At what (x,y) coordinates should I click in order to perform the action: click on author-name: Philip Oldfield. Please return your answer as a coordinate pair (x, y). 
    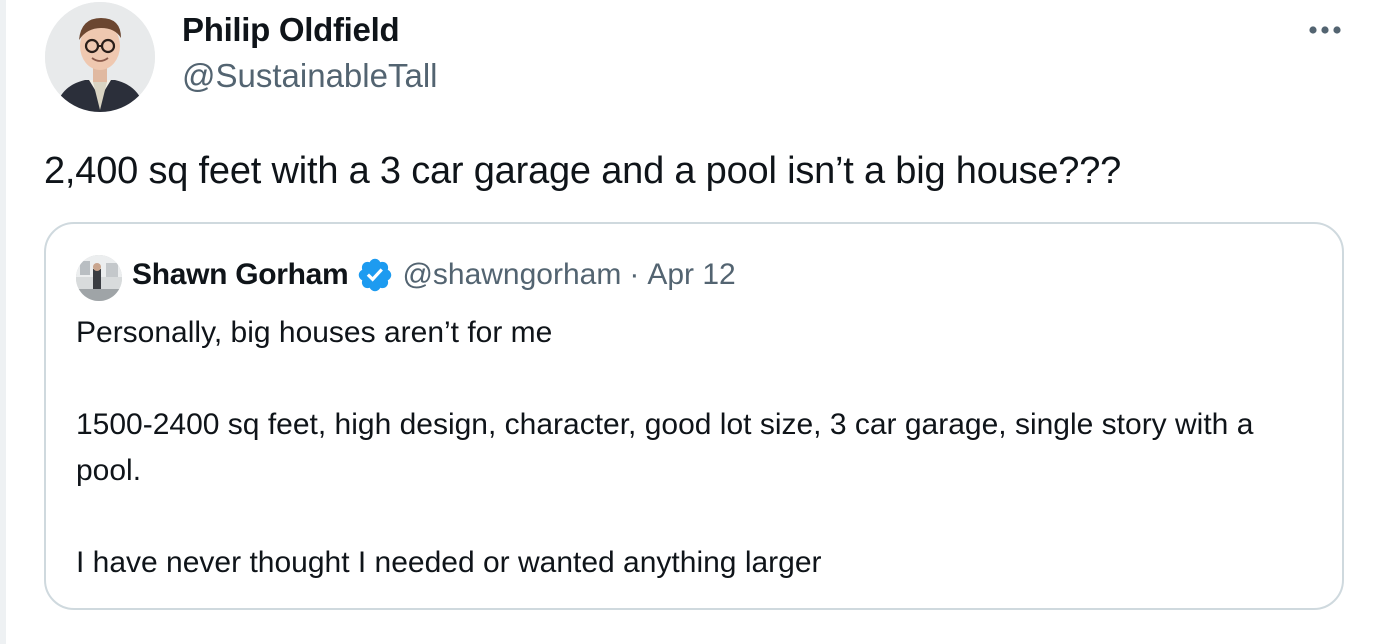
    Looking at the image, I should click on (291, 30).